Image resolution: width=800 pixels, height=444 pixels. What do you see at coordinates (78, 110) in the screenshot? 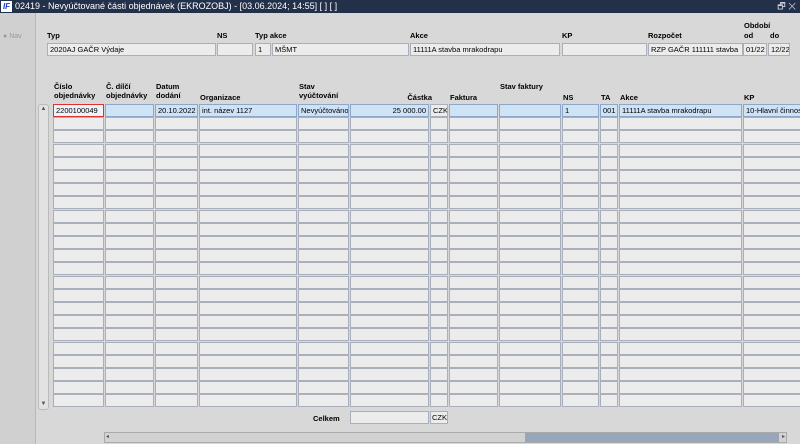
I see `cell-order-number: 2200100049` at bounding box center [78, 110].